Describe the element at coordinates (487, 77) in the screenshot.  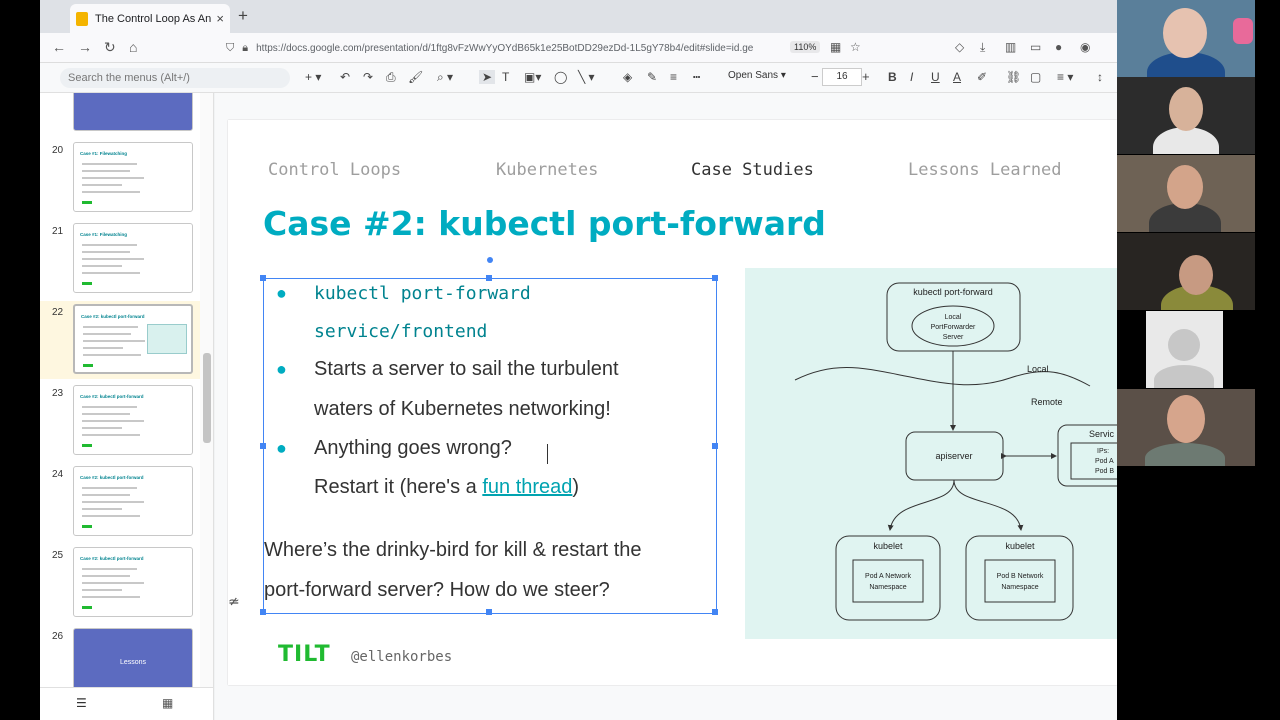
I see `select-tool-icon: ➤` at that location.